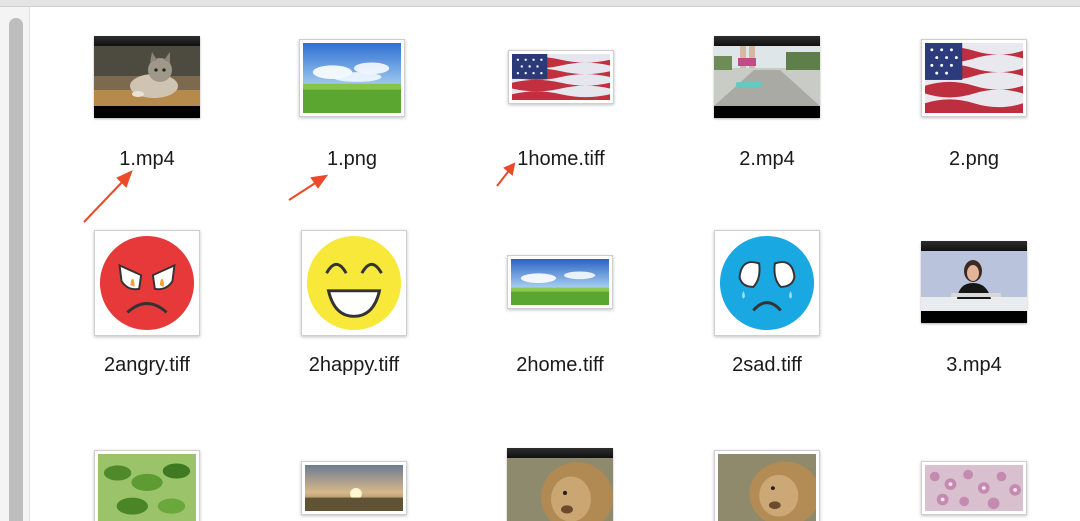 This screenshot has height=521, width=1080. What do you see at coordinates (767, 365) in the screenshot?
I see `file-name: 2sad.tiff` at bounding box center [767, 365].